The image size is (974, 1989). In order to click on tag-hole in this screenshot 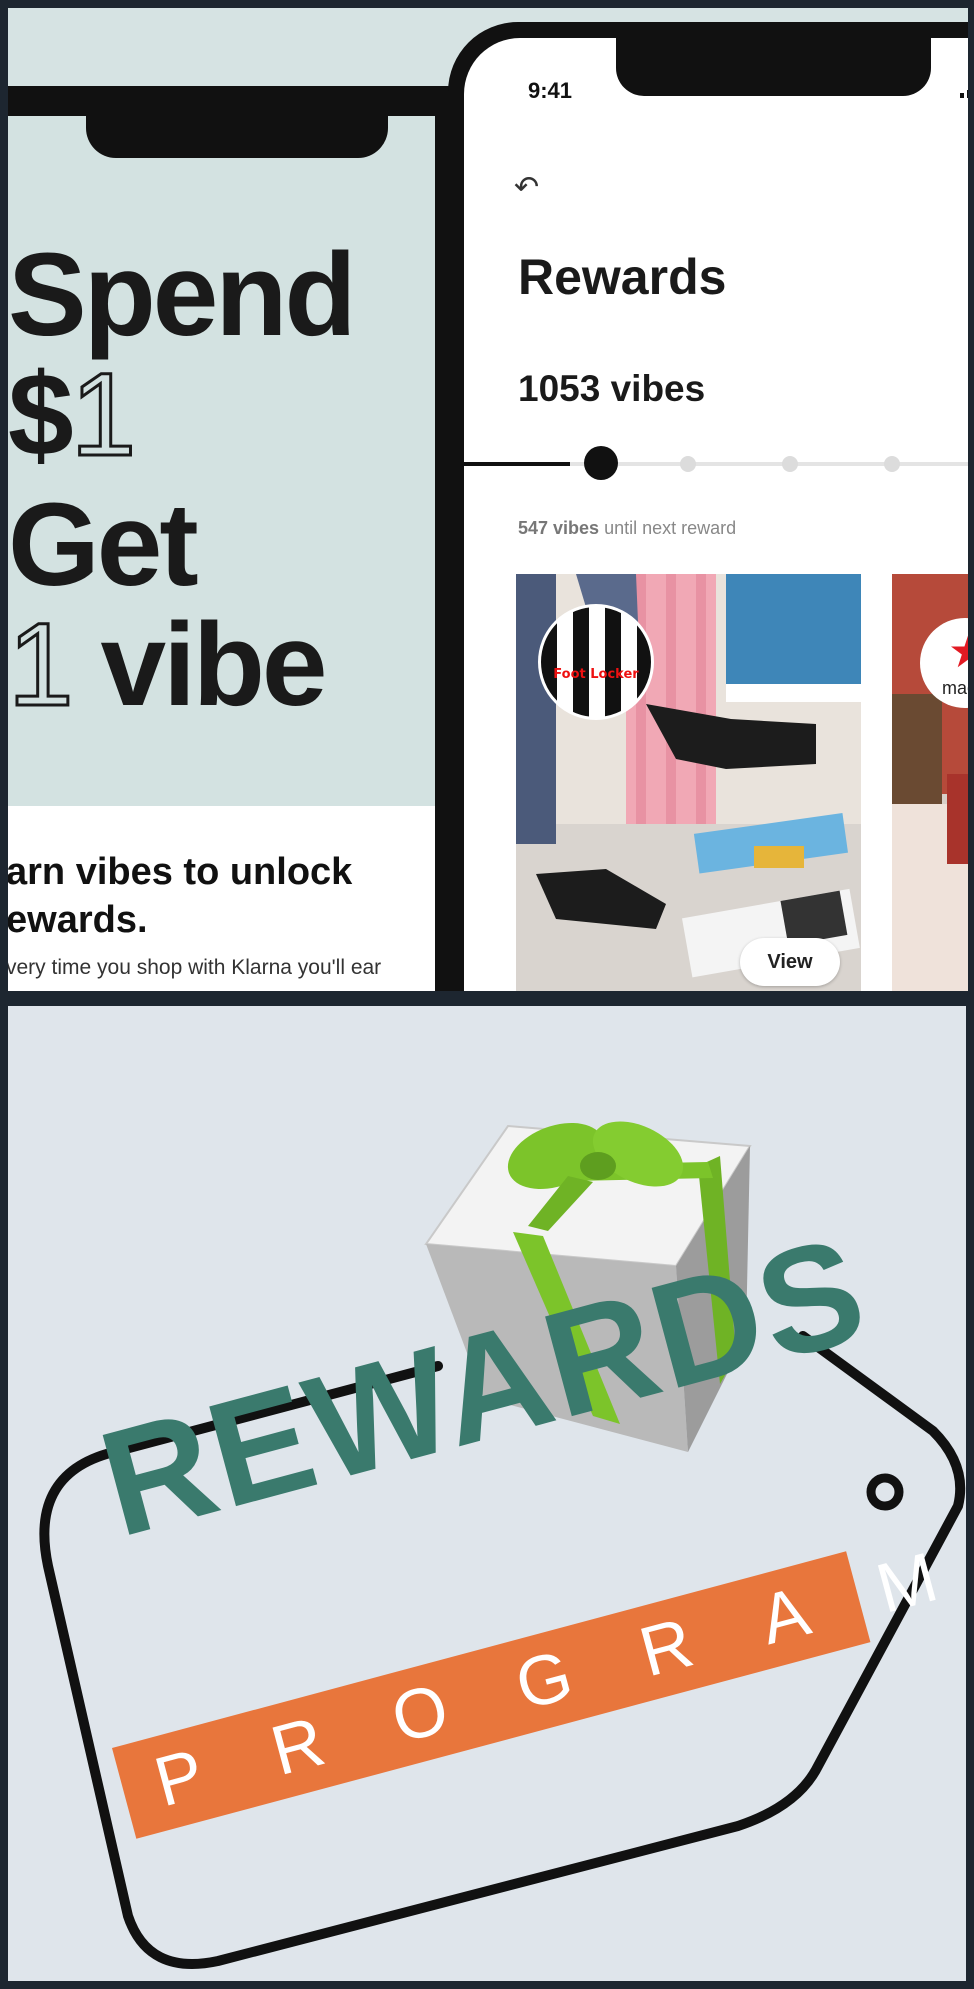, I will do `click(885, 1492)`.